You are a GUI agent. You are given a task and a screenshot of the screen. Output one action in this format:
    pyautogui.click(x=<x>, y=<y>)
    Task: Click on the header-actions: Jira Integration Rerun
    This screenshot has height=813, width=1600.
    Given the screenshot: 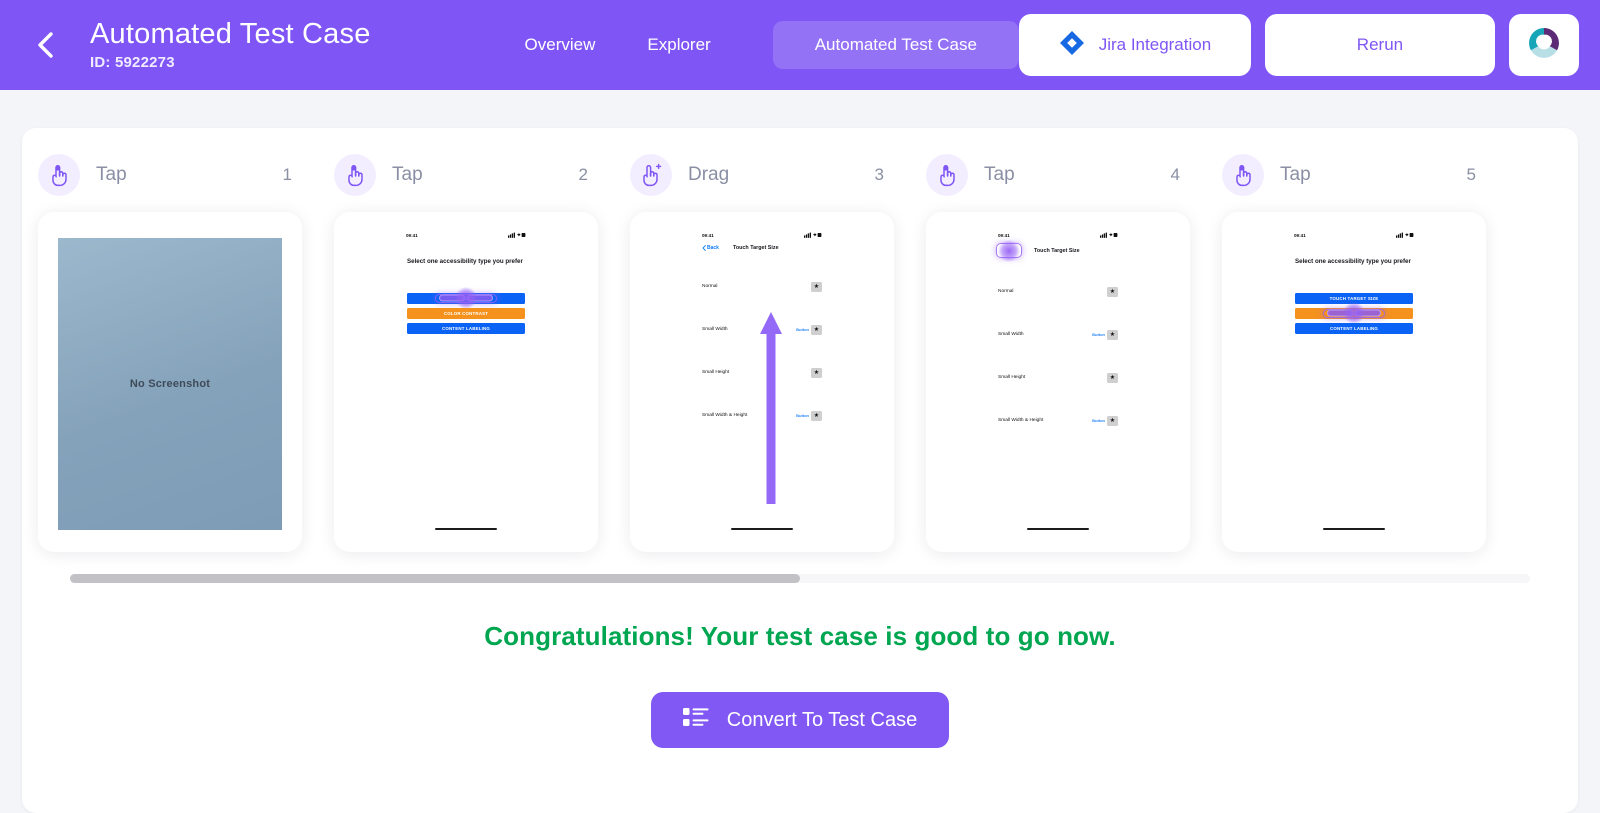 What is the action you would take?
    pyautogui.click(x=1298, y=45)
    